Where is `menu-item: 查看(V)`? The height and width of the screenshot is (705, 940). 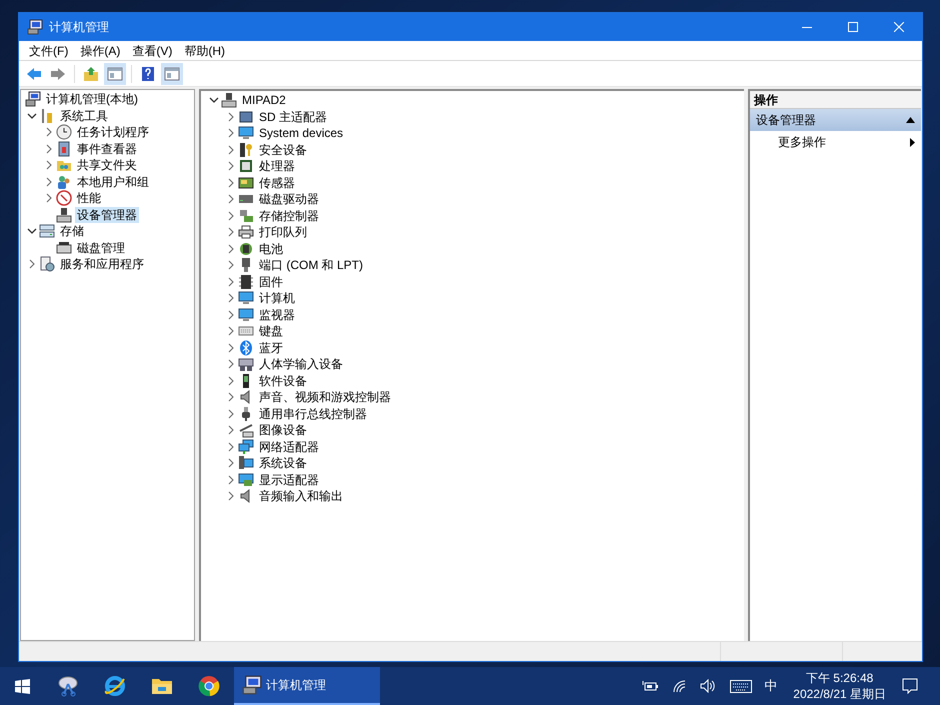
menu-item: 查看(V) is located at coordinates (152, 51).